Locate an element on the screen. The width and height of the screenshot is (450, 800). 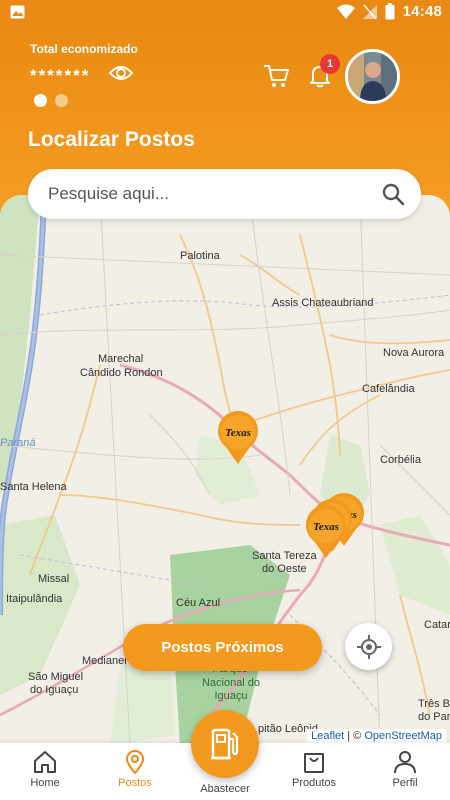
battery-icon is located at coordinates (390, 11).